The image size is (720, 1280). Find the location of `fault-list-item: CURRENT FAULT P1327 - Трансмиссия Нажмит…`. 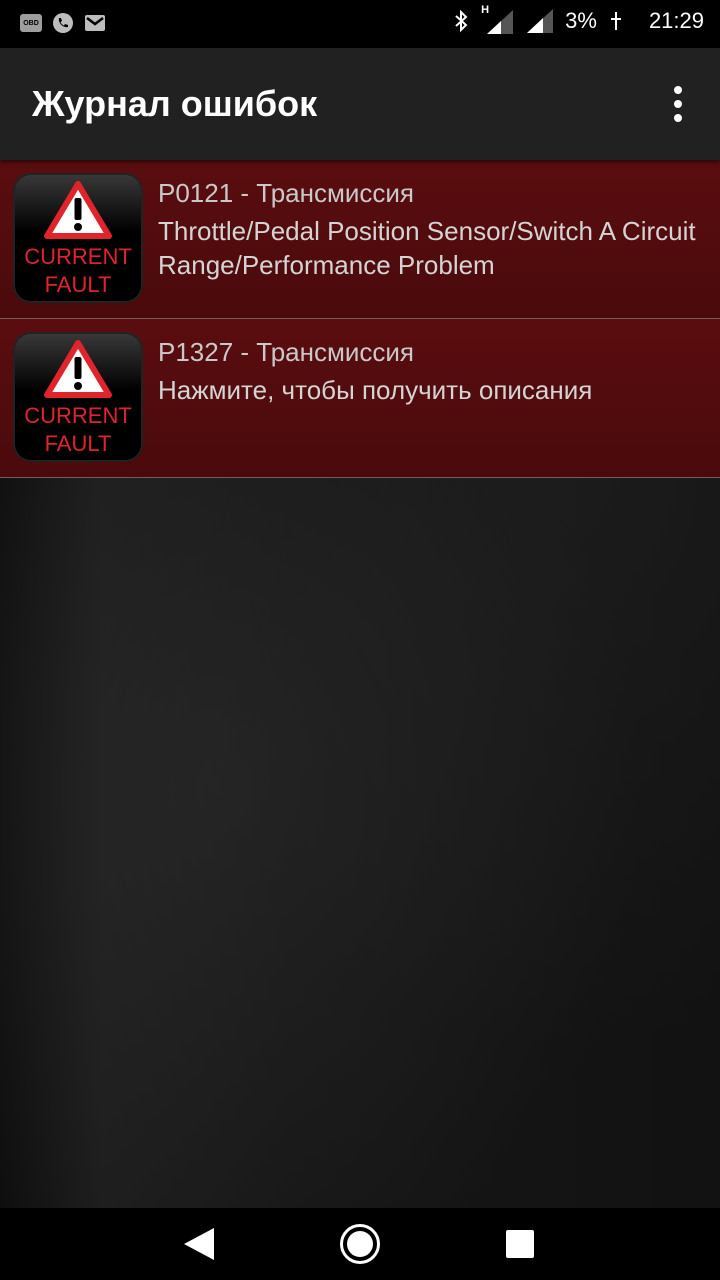

fault-list-item: CURRENT FAULT P1327 - Трансмиссия Нажмит… is located at coordinates (360, 398).